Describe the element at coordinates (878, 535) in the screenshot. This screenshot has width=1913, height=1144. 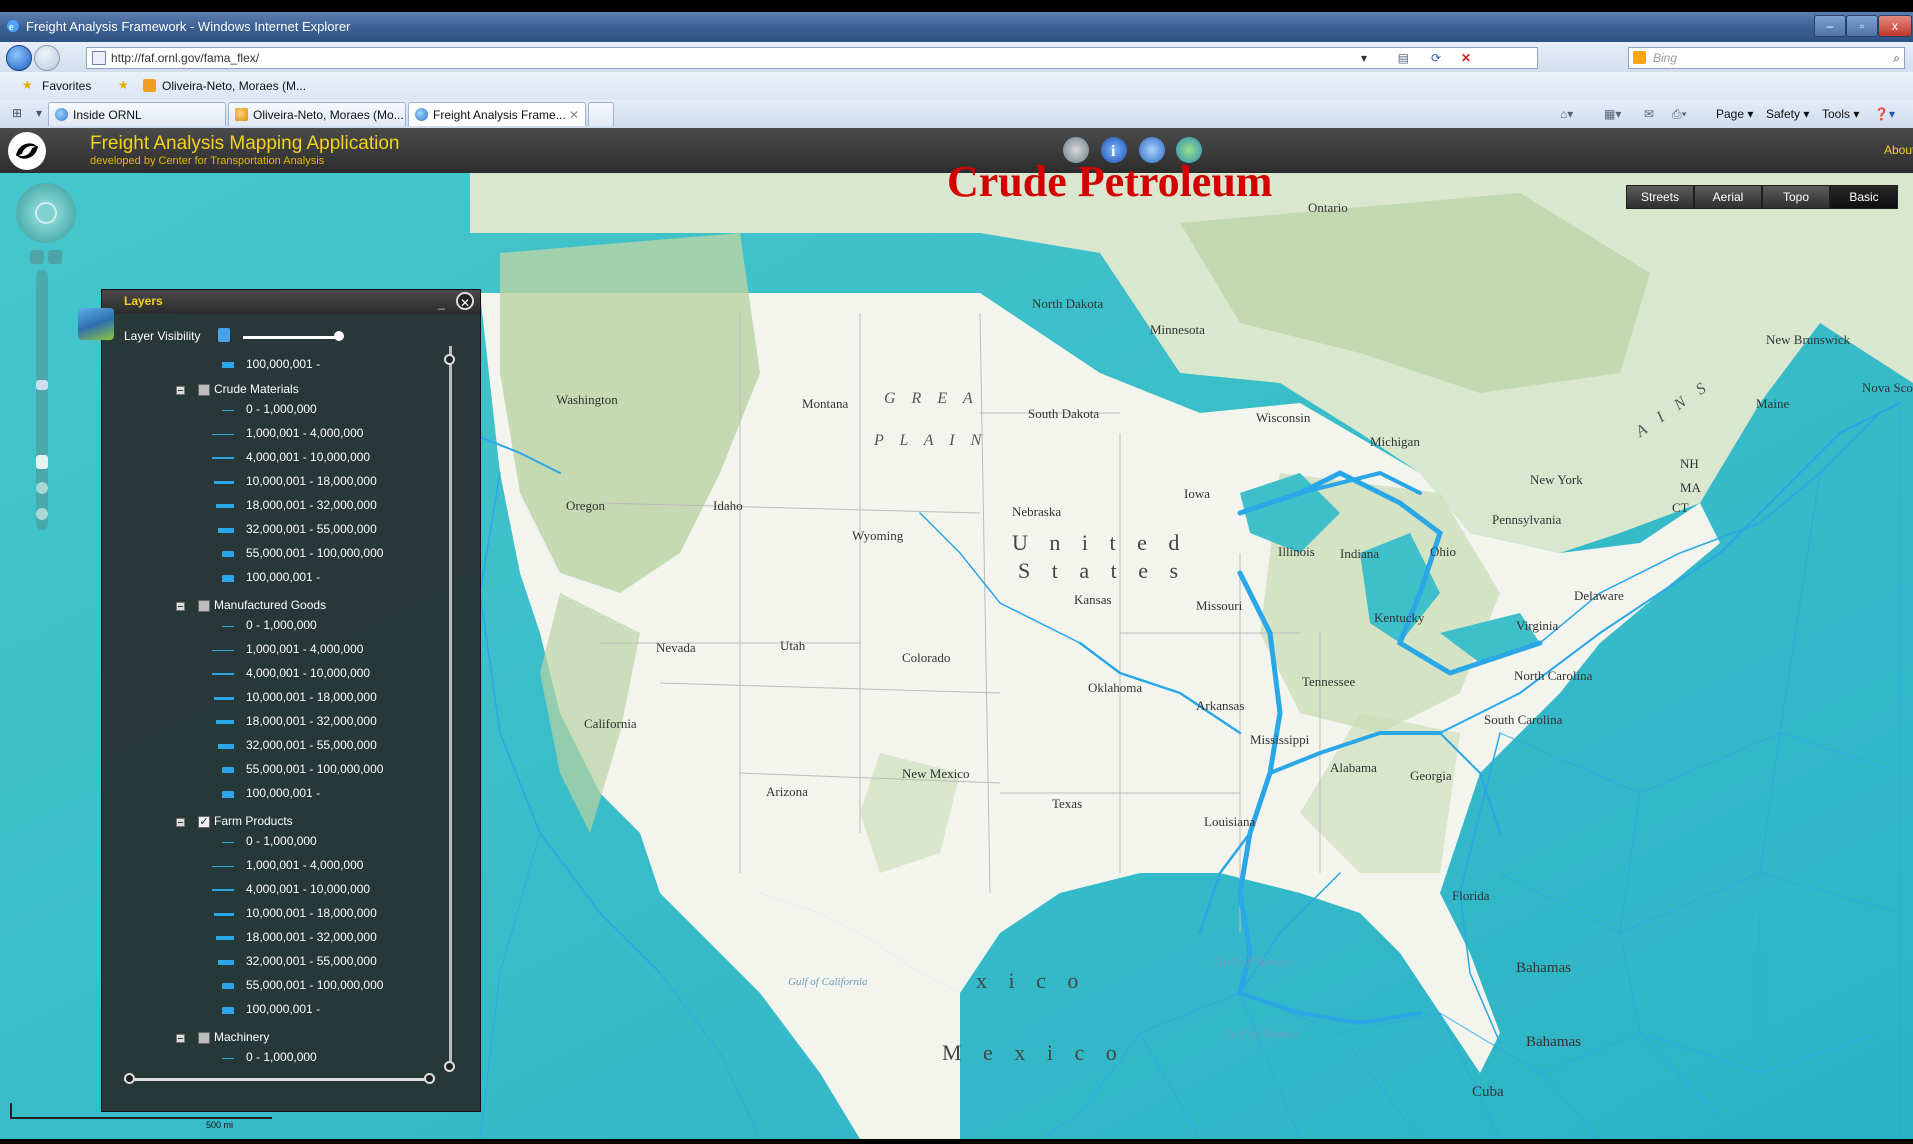
I see `label-wyoming: Wyoming` at that location.